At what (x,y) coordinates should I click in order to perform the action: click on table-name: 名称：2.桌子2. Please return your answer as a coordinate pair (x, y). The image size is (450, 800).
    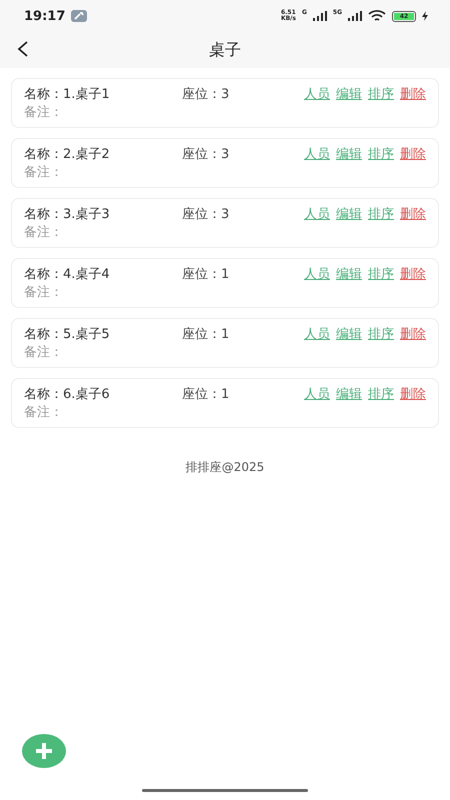
    Looking at the image, I should click on (67, 154).